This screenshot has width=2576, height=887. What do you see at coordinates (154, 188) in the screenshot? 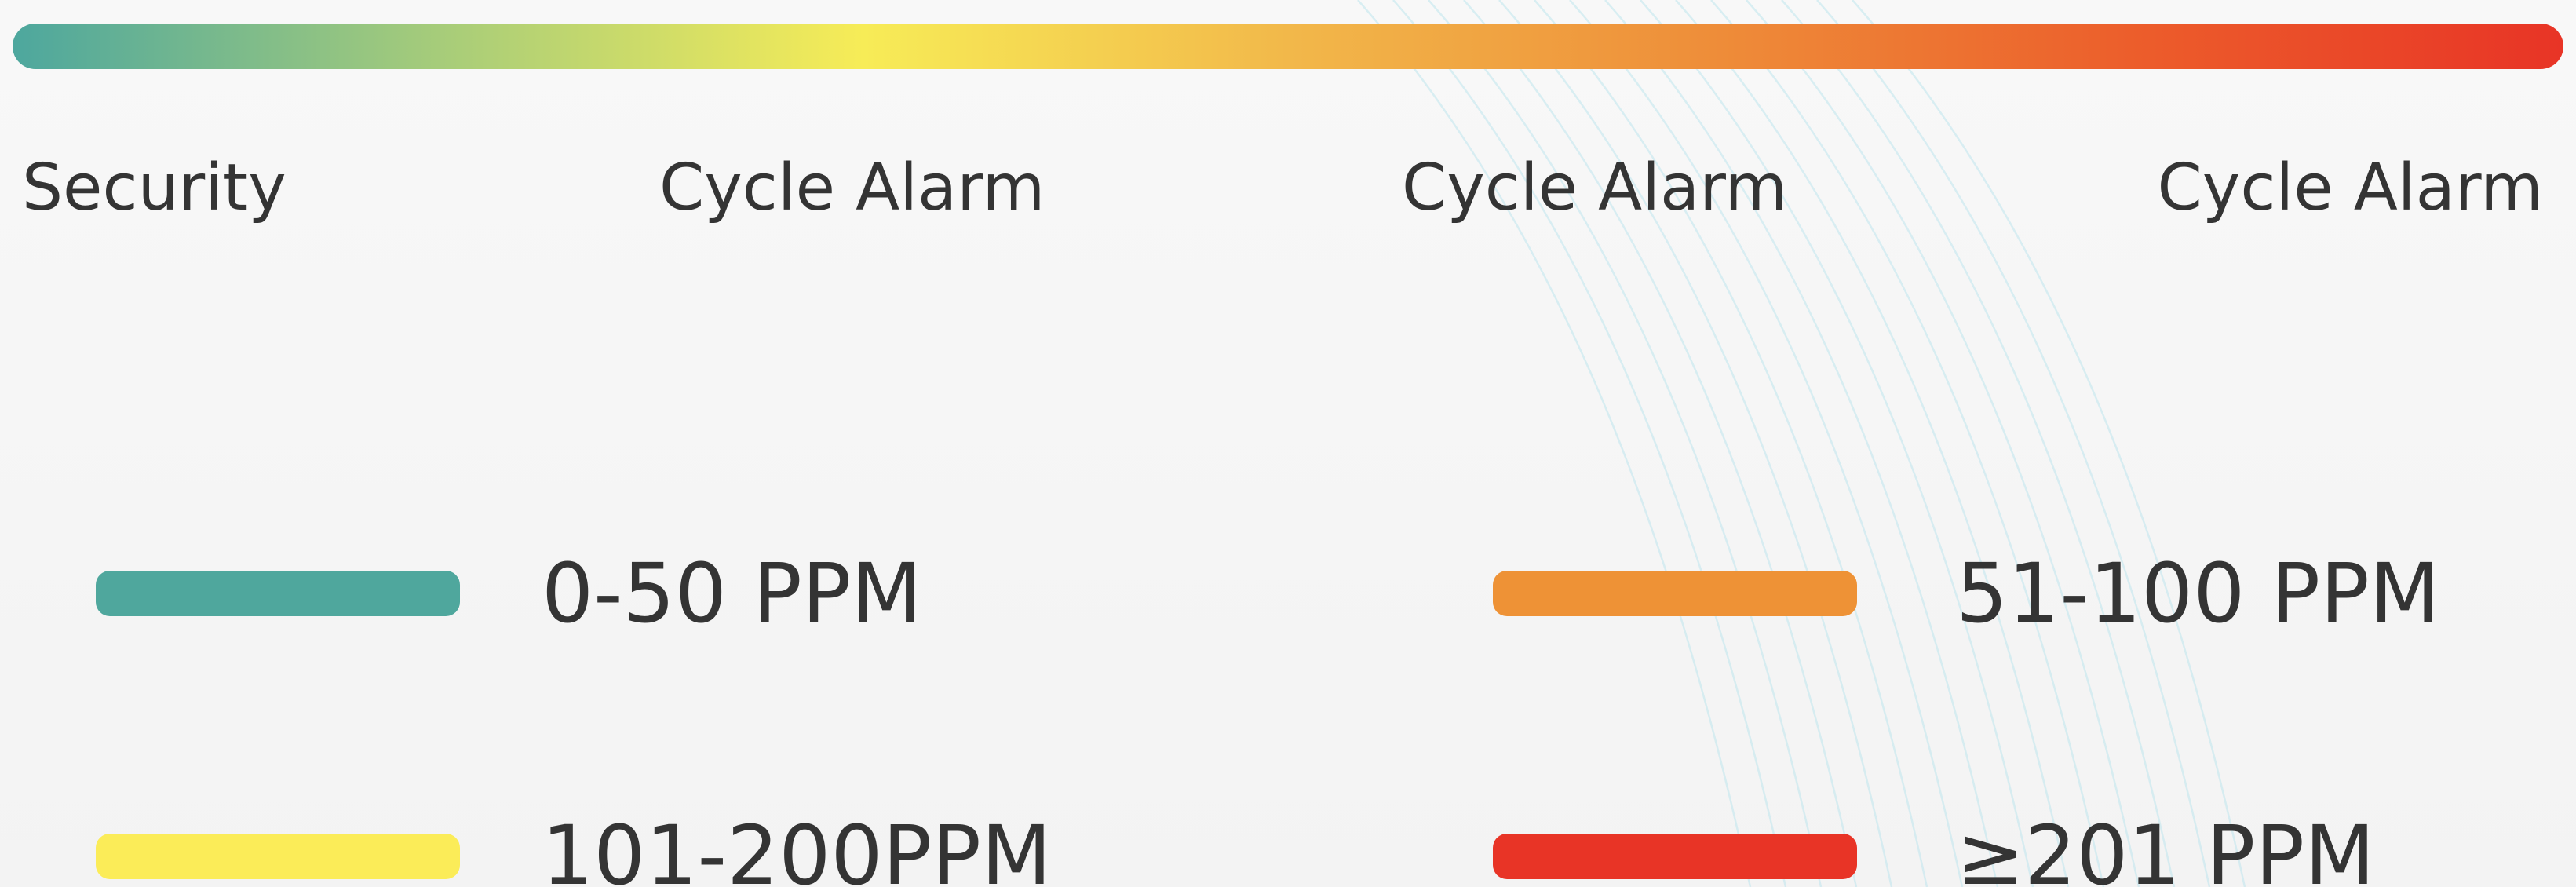
I see `scale-label-security: Security` at bounding box center [154, 188].